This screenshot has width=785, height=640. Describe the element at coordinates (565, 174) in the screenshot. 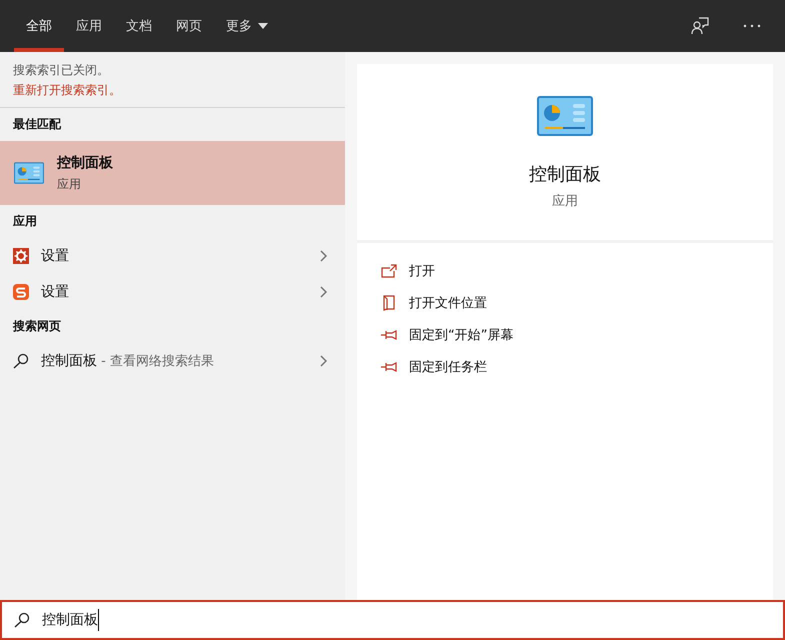

I see `app-title: 控制面板` at that location.